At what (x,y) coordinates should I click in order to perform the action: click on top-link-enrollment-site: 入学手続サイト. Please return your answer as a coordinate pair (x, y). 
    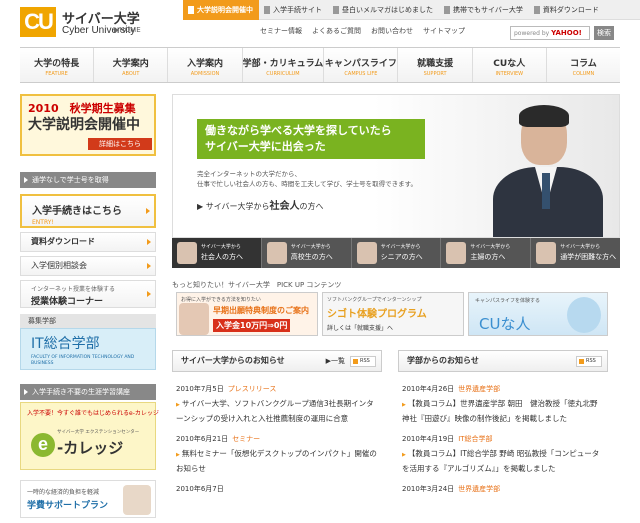
    Looking at the image, I should click on (293, 10).